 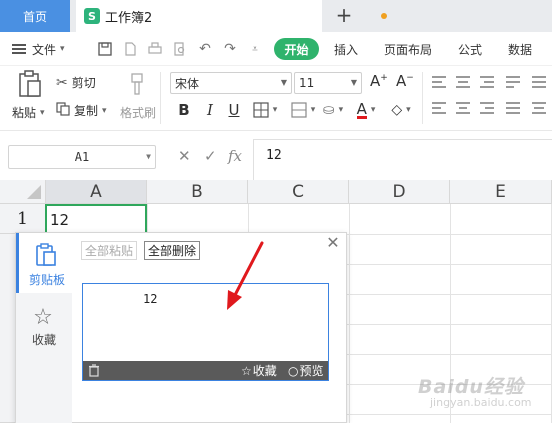 What do you see at coordinates (245, 275) in the screenshot?
I see `annotation-arrow` at bounding box center [245, 275].